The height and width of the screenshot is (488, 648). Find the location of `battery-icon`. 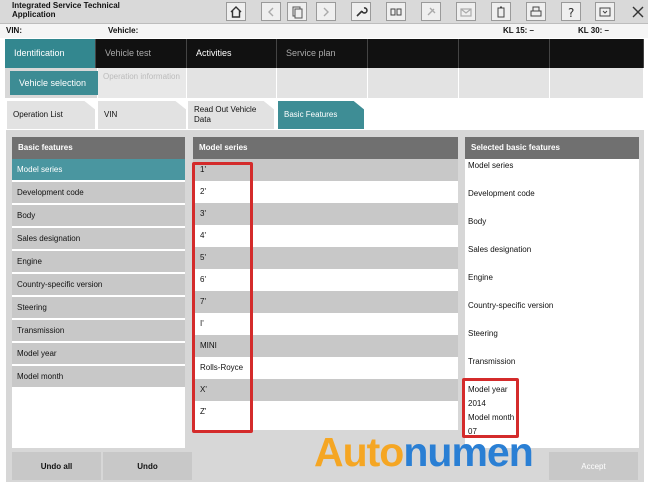

battery-icon is located at coordinates (501, 11).